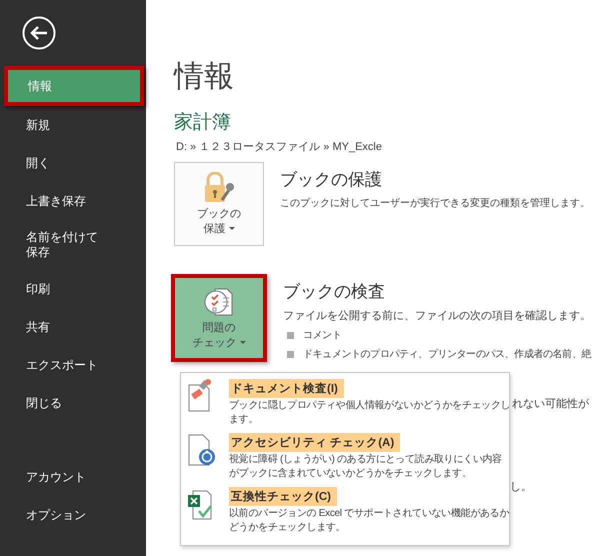  What do you see at coordinates (73, 125) in the screenshot?
I see `menu-item: 新規` at bounding box center [73, 125].